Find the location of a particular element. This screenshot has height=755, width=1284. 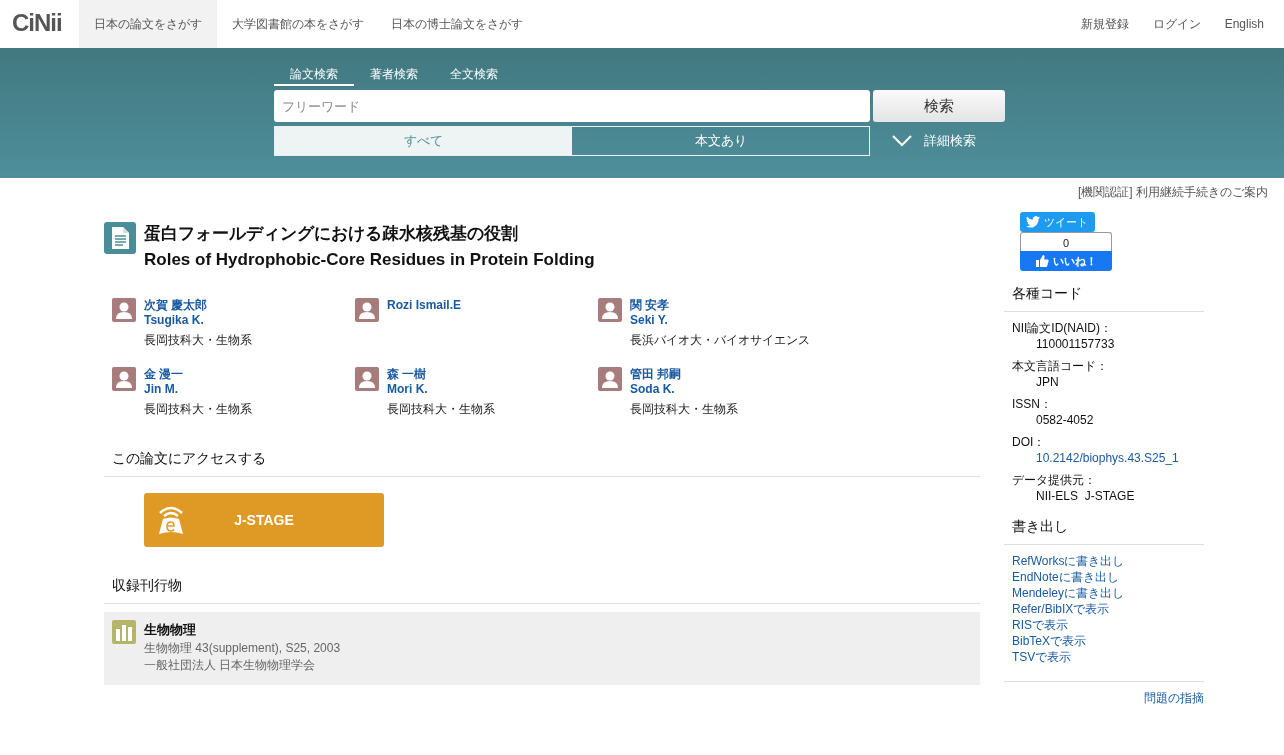

export-link: Mendeleyに書き出し is located at coordinates (1104, 593).